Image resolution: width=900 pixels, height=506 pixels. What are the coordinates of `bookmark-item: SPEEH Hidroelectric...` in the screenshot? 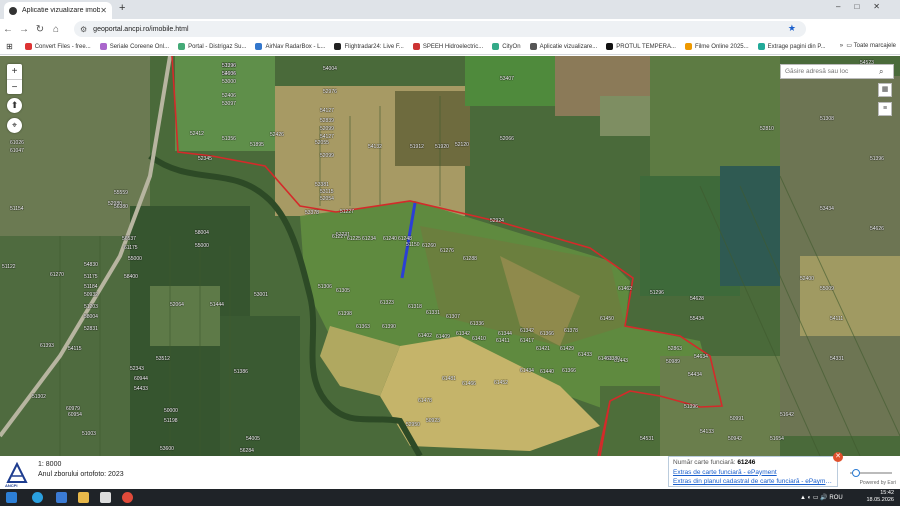 It's located at (447, 46).